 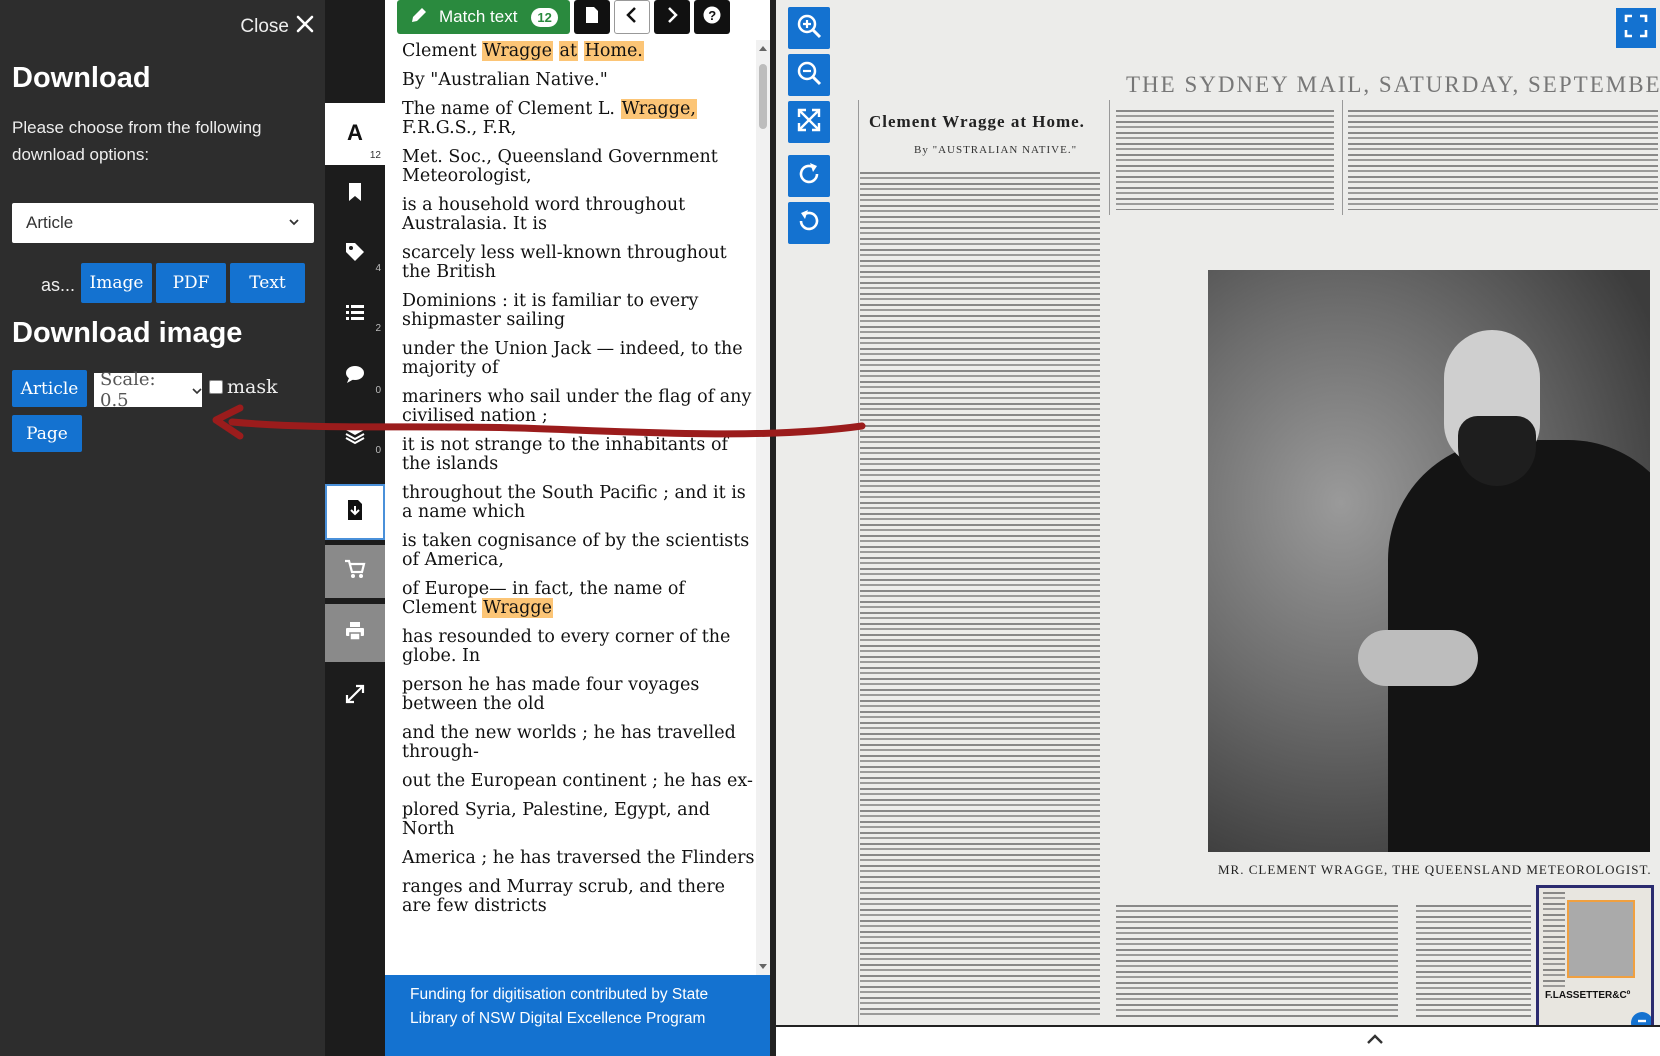 I want to click on download-heading: Download, so click(x=81, y=78).